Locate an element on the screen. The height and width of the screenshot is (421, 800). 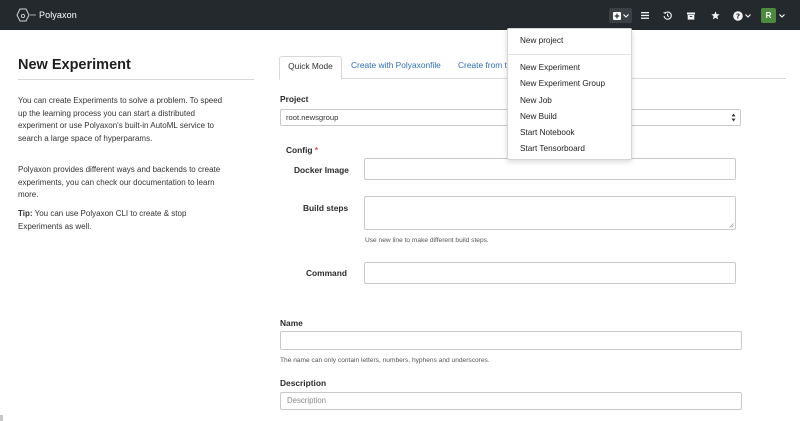
description-label: Description is located at coordinates (303, 383).